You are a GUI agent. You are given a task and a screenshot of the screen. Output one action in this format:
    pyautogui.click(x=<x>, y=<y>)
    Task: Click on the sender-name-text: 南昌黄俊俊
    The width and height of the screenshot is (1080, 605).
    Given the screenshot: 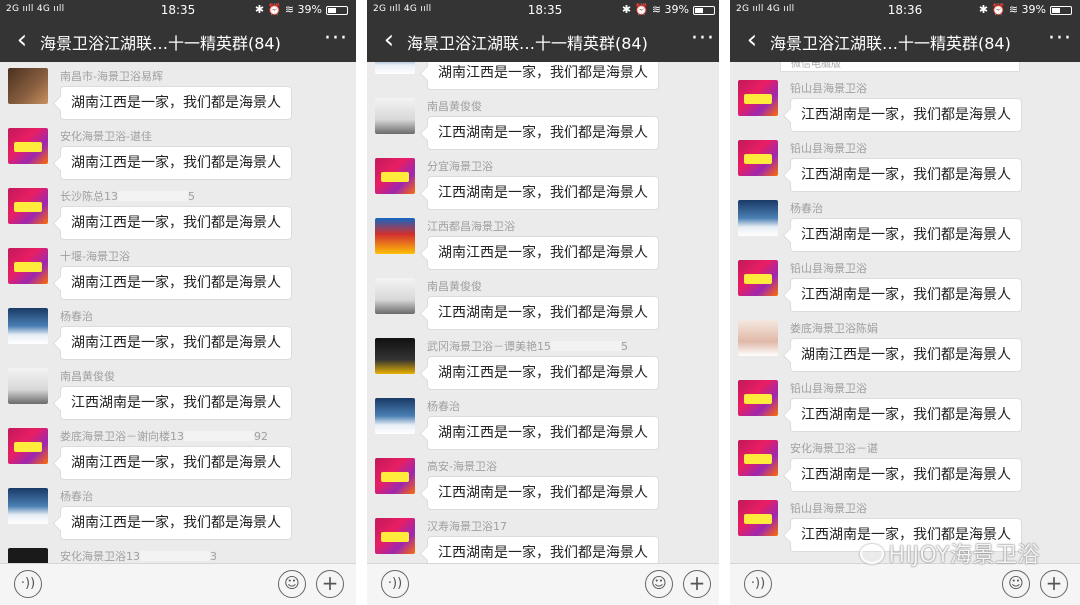 What is the action you would take?
    pyautogui.click(x=454, y=106)
    